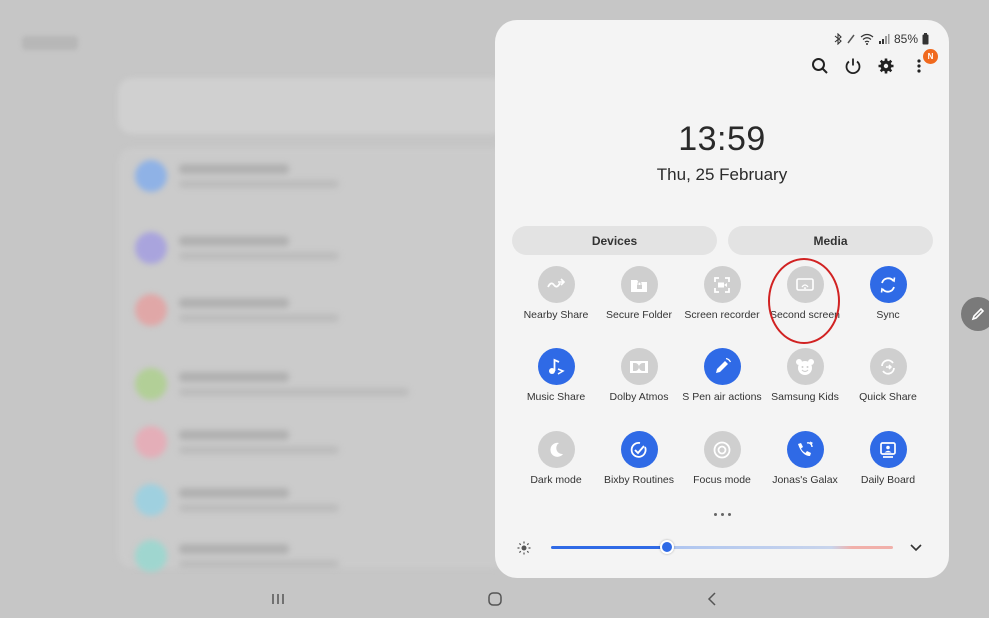 This screenshot has height=618, width=989. I want to click on home-button, so click(495, 599).